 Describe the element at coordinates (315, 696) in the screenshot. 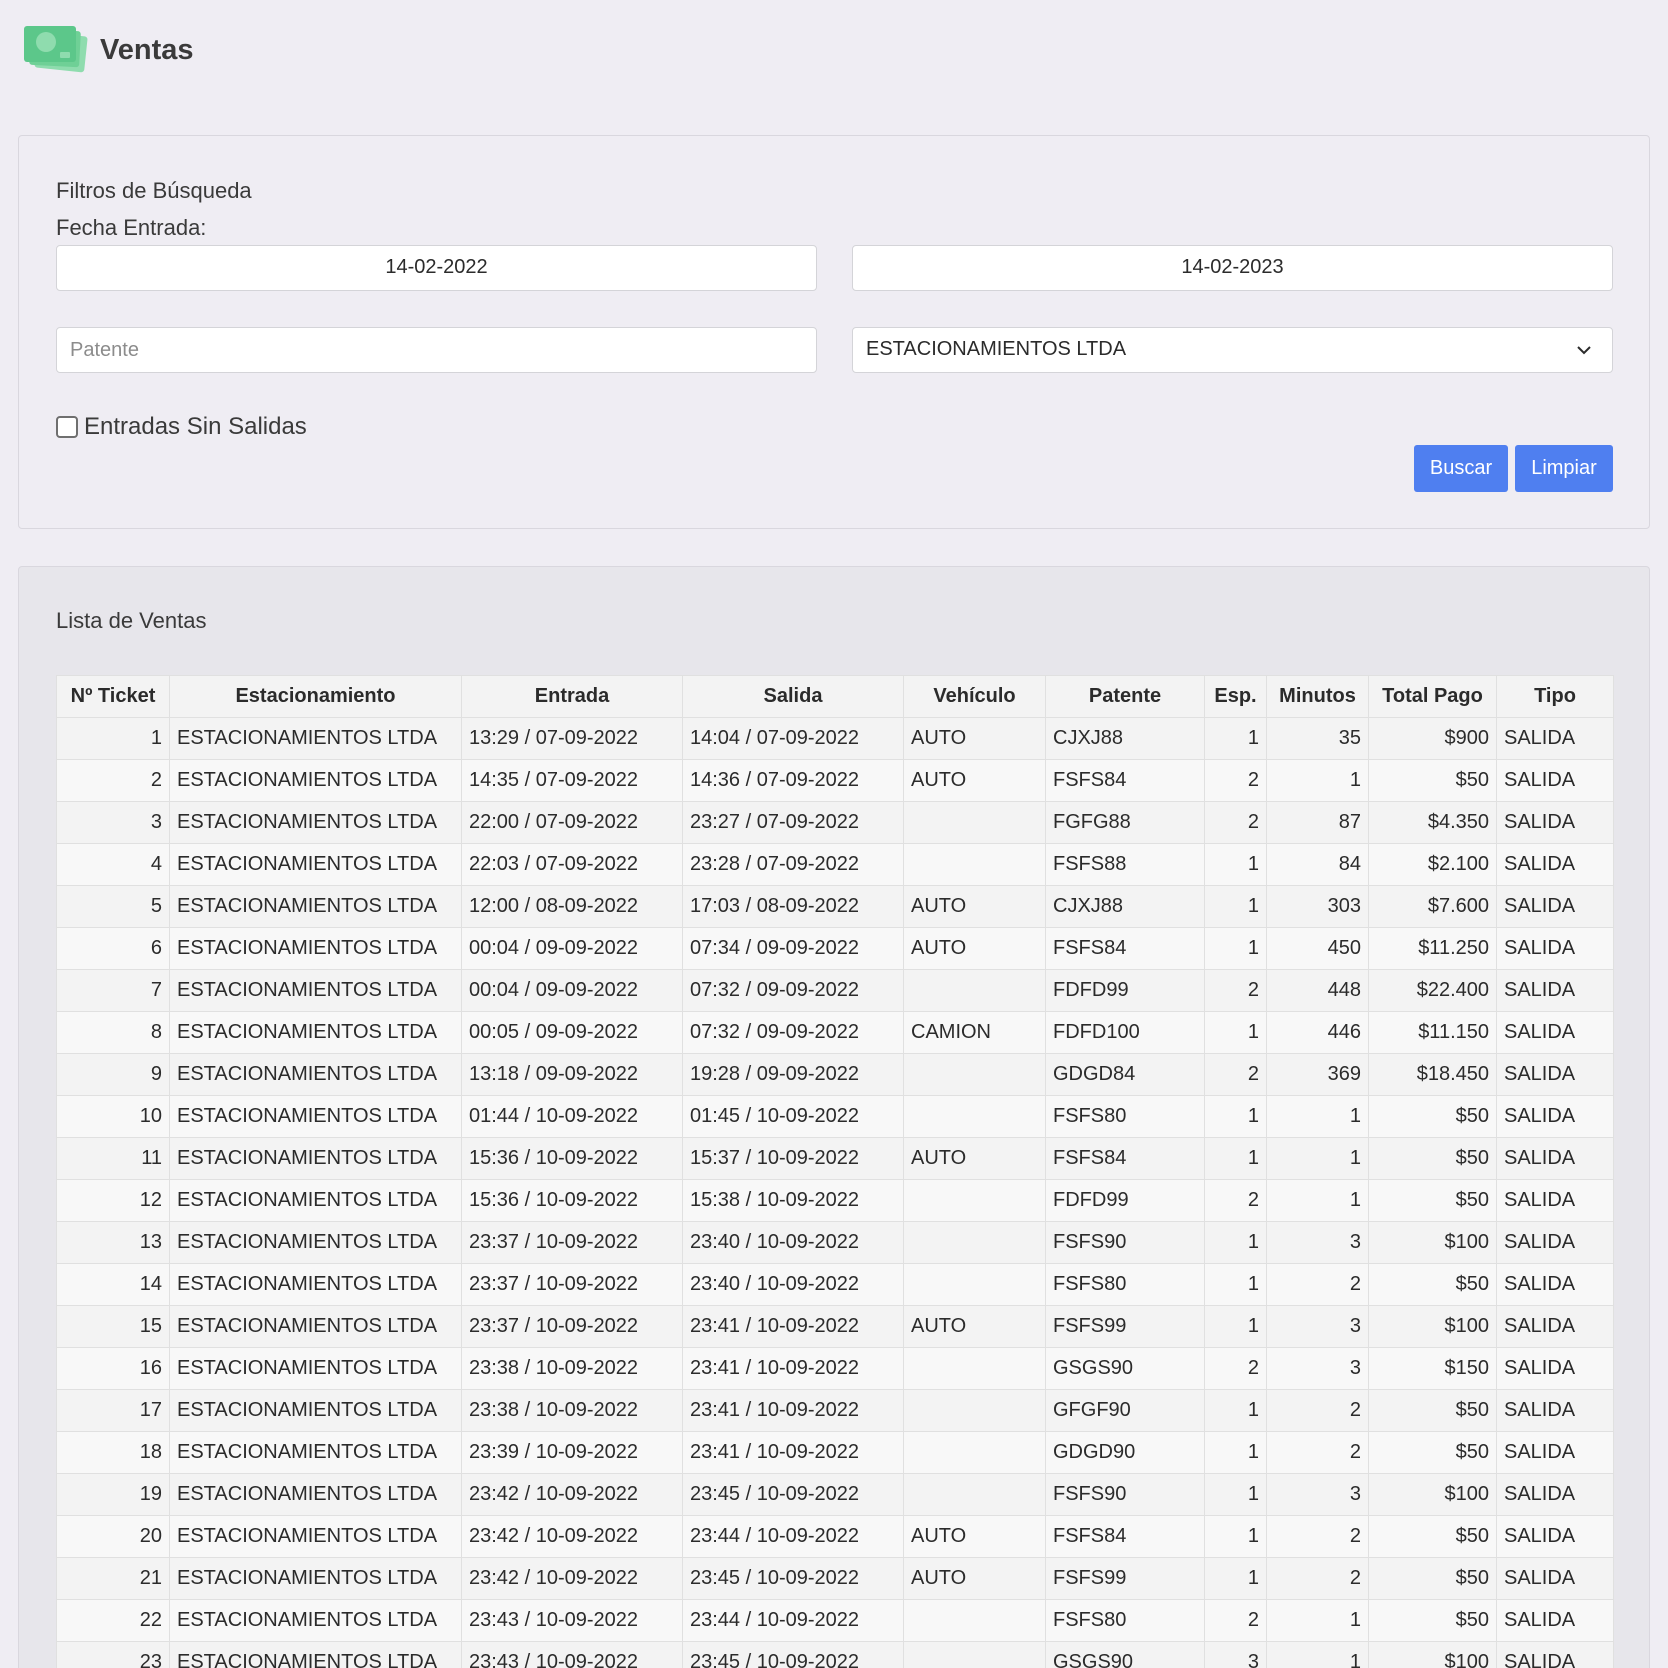

I see `column-header-estacionamiento: Estacionamiento` at that location.